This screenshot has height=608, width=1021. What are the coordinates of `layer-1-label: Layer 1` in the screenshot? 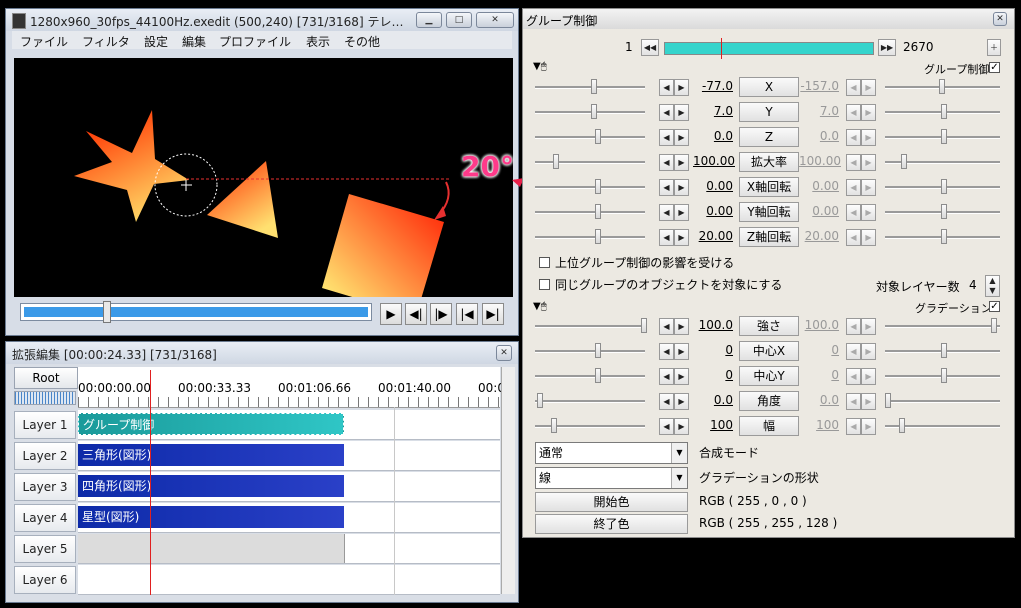 It's located at (45, 425).